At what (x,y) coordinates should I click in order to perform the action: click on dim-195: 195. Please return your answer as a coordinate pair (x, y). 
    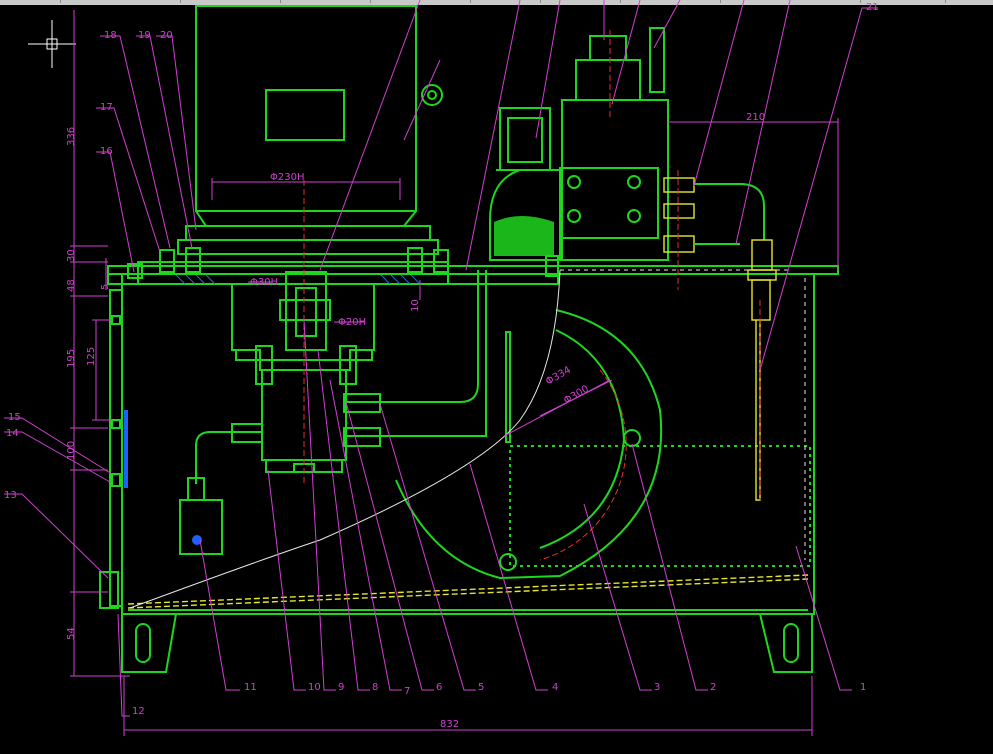
    Looking at the image, I should click on (71, 358).